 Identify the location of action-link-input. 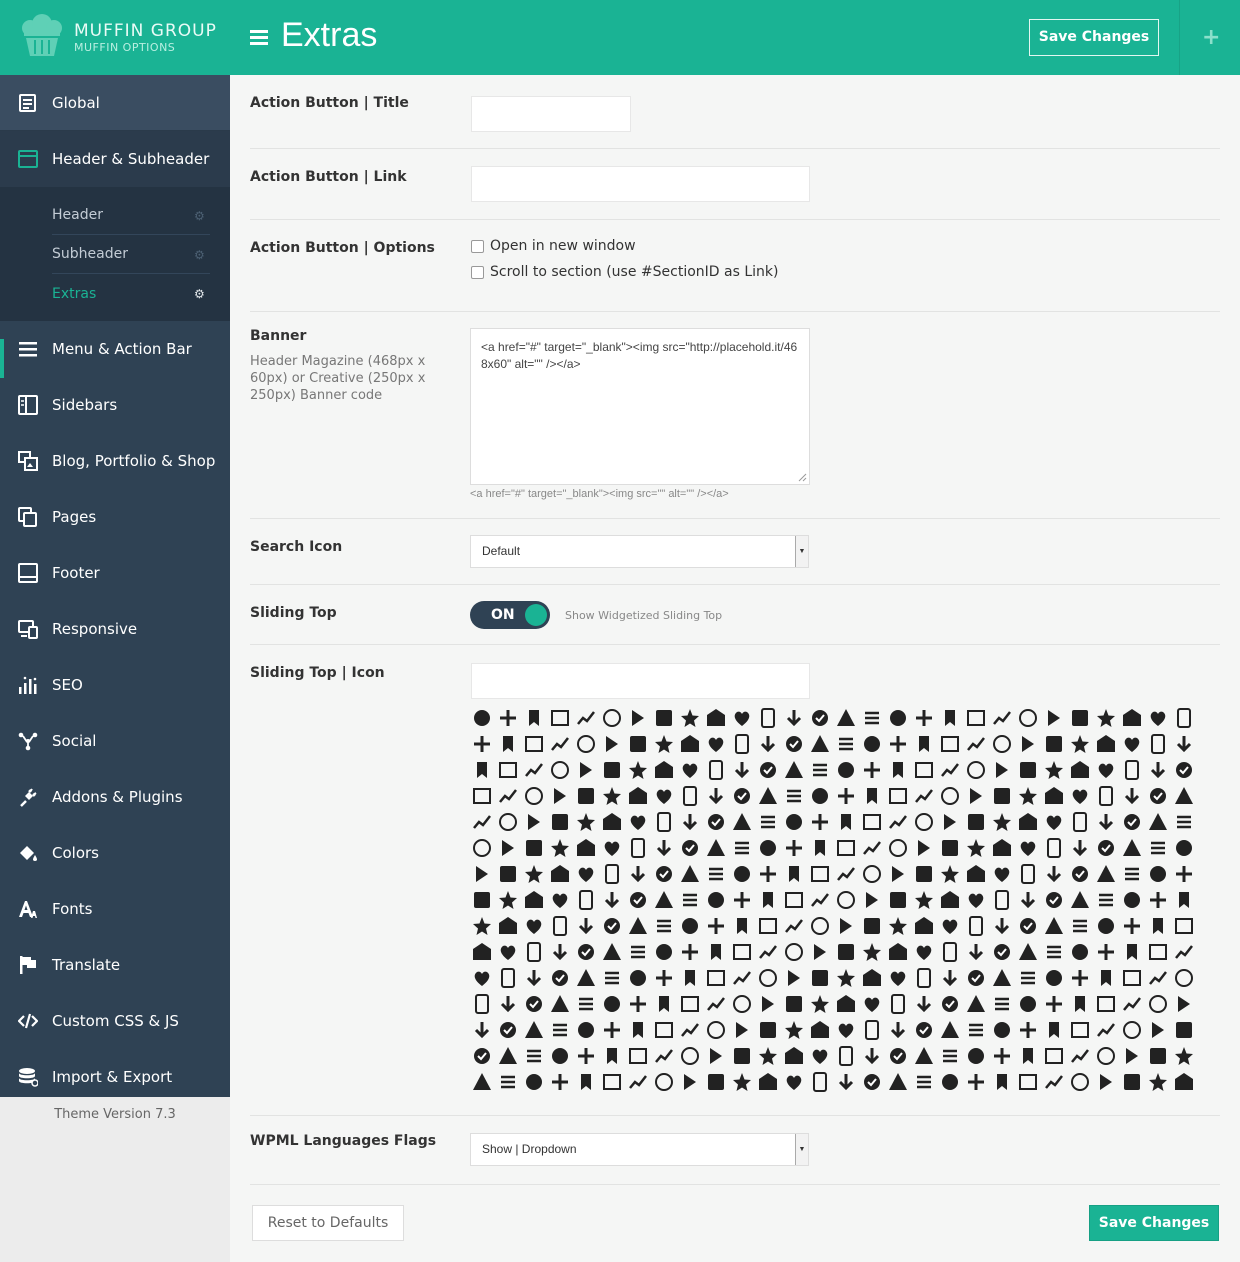
(640, 184).